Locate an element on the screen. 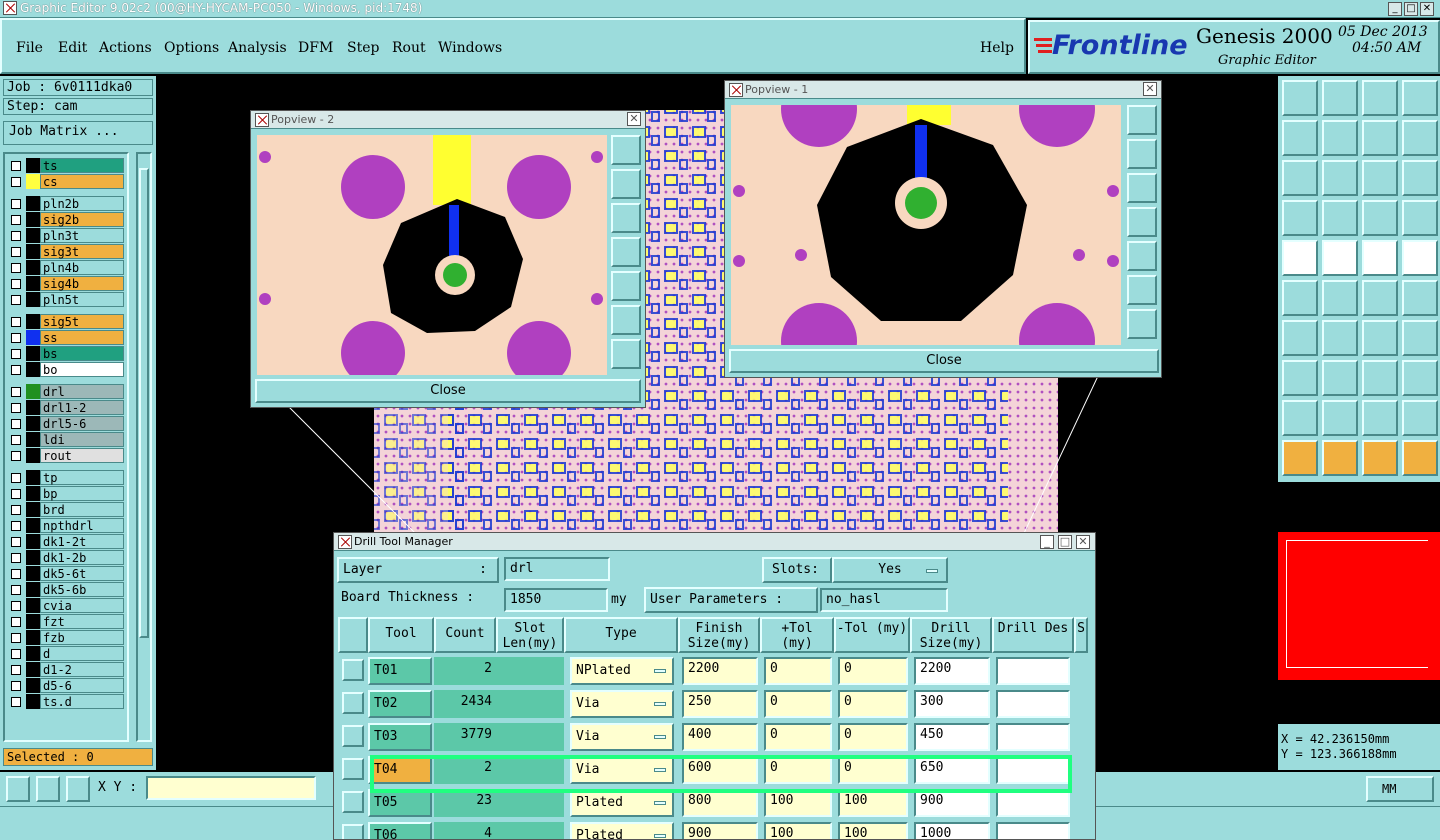 This screenshot has height=840, width=1440. layer-row-bs: bs is located at coordinates (66, 353).